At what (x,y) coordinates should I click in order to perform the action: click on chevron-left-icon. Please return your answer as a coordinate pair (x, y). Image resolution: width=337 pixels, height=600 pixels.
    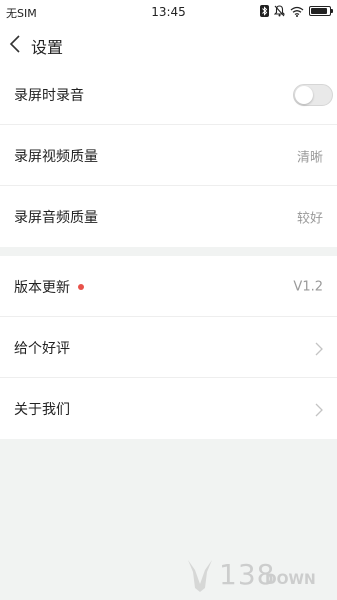
    Looking at the image, I should click on (14, 44).